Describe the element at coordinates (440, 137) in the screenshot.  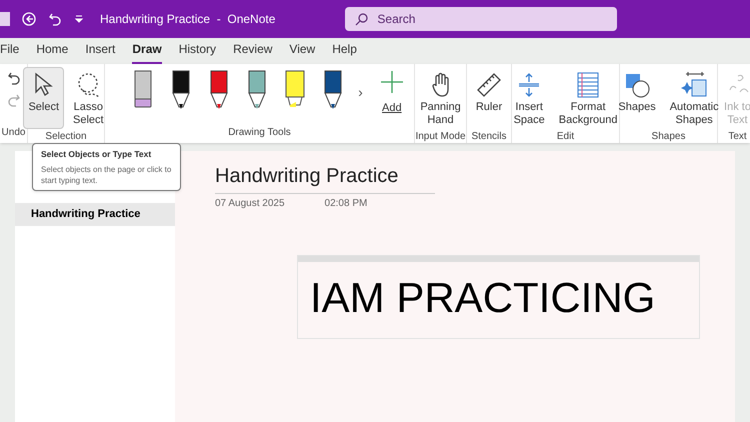
I see `group-label: Input Mode` at that location.